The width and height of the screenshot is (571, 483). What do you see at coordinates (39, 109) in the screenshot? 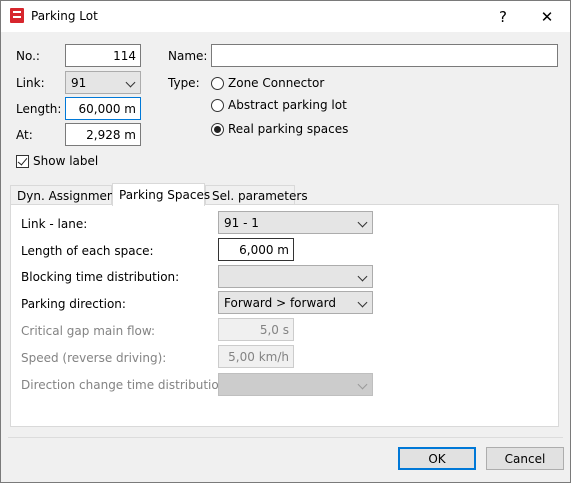
I see `length-label: Length:` at bounding box center [39, 109].